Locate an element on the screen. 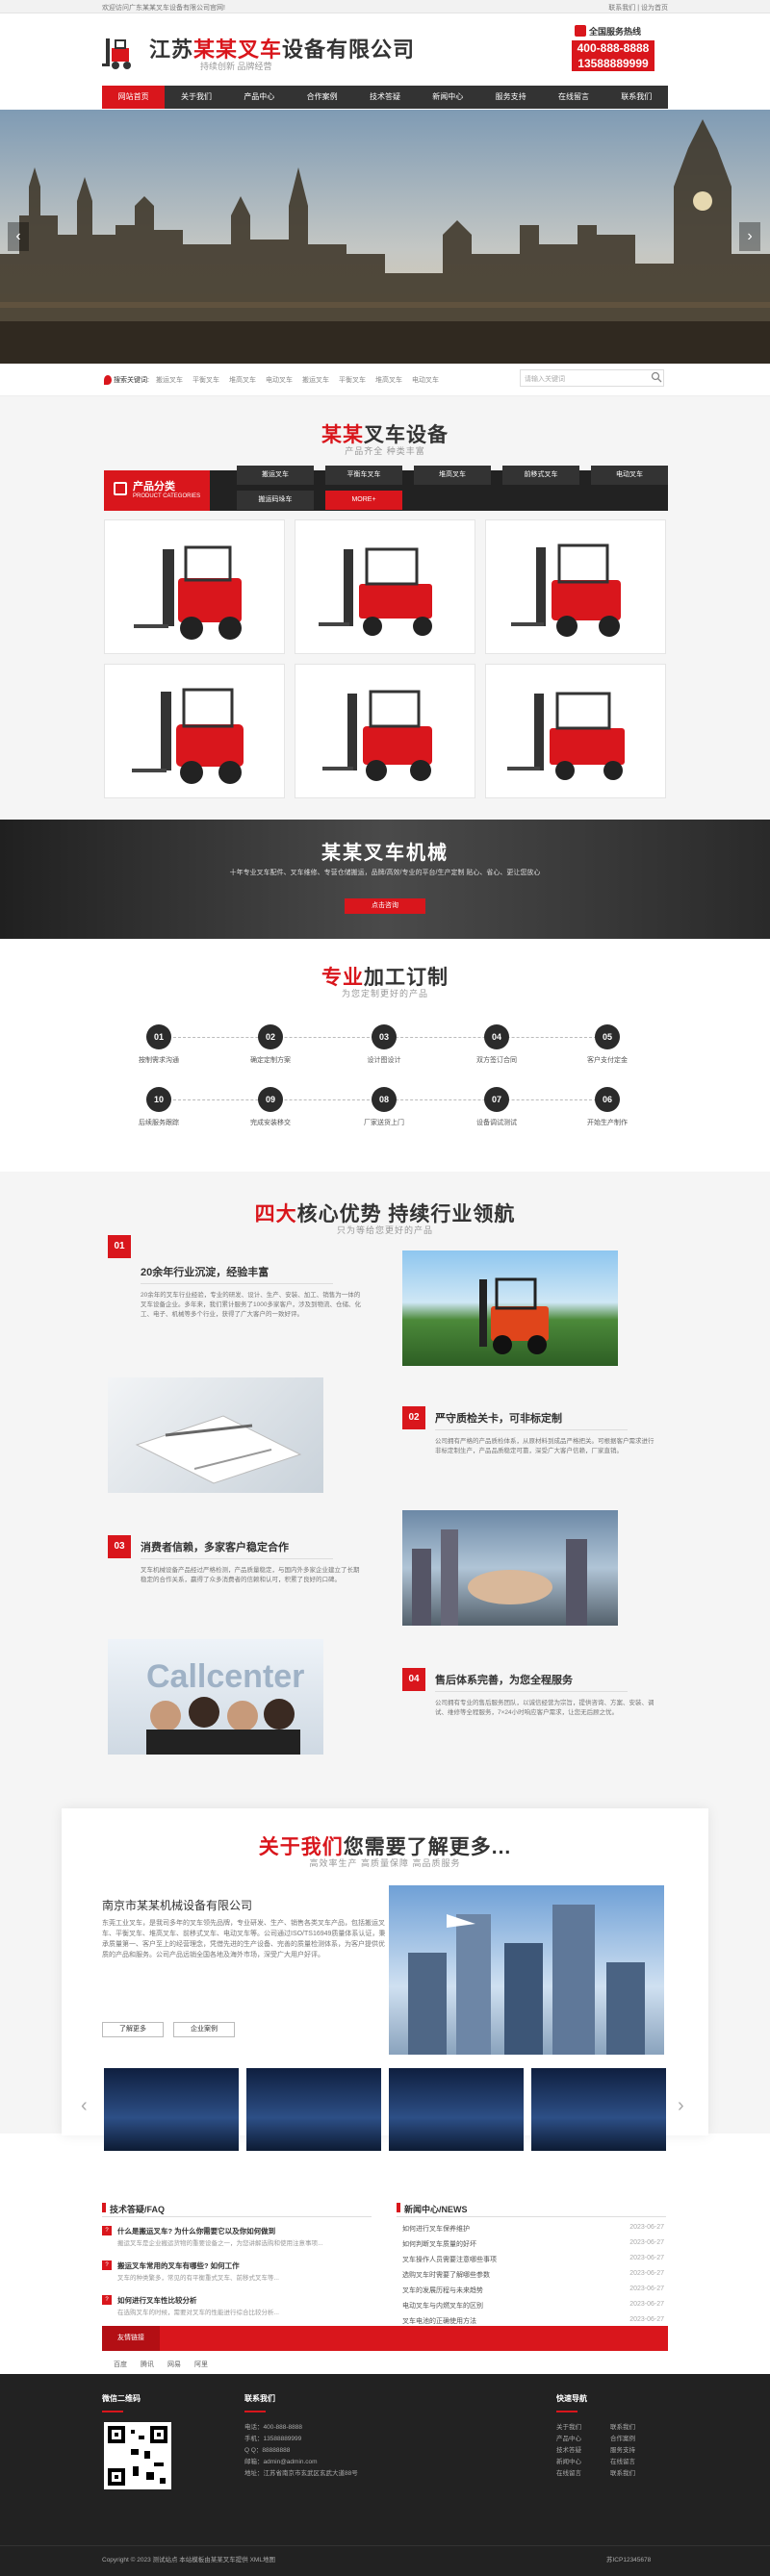  news-item: 如何判断叉车质量的好坏 2023-06-27 is located at coordinates (533, 2244).